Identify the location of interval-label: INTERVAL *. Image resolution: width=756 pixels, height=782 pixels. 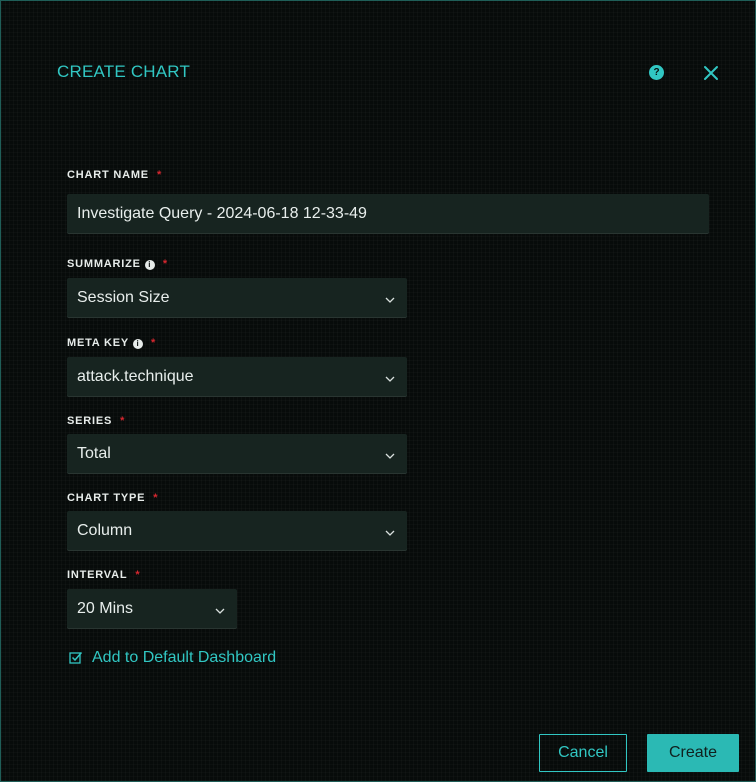
(103, 575).